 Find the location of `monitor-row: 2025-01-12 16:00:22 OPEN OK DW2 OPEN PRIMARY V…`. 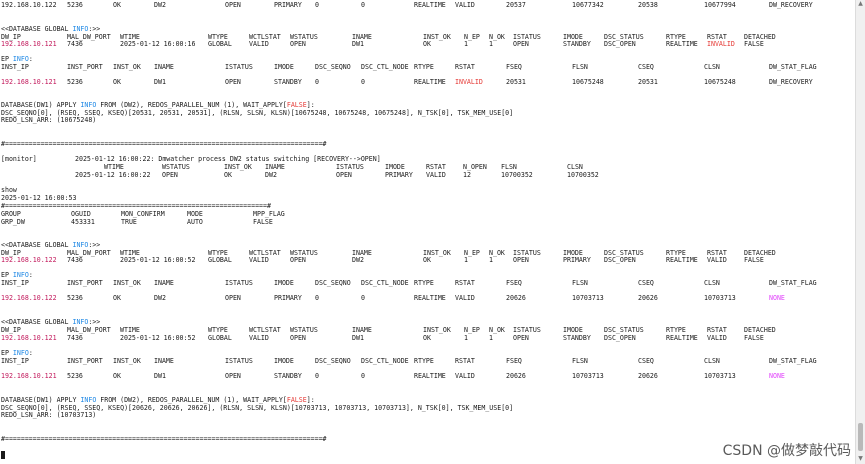

monitor-row: 2025-01-12 16:00:22 OPEN OK DW2 OPEN PRIMARY V… is located at coordinates (300, 175).